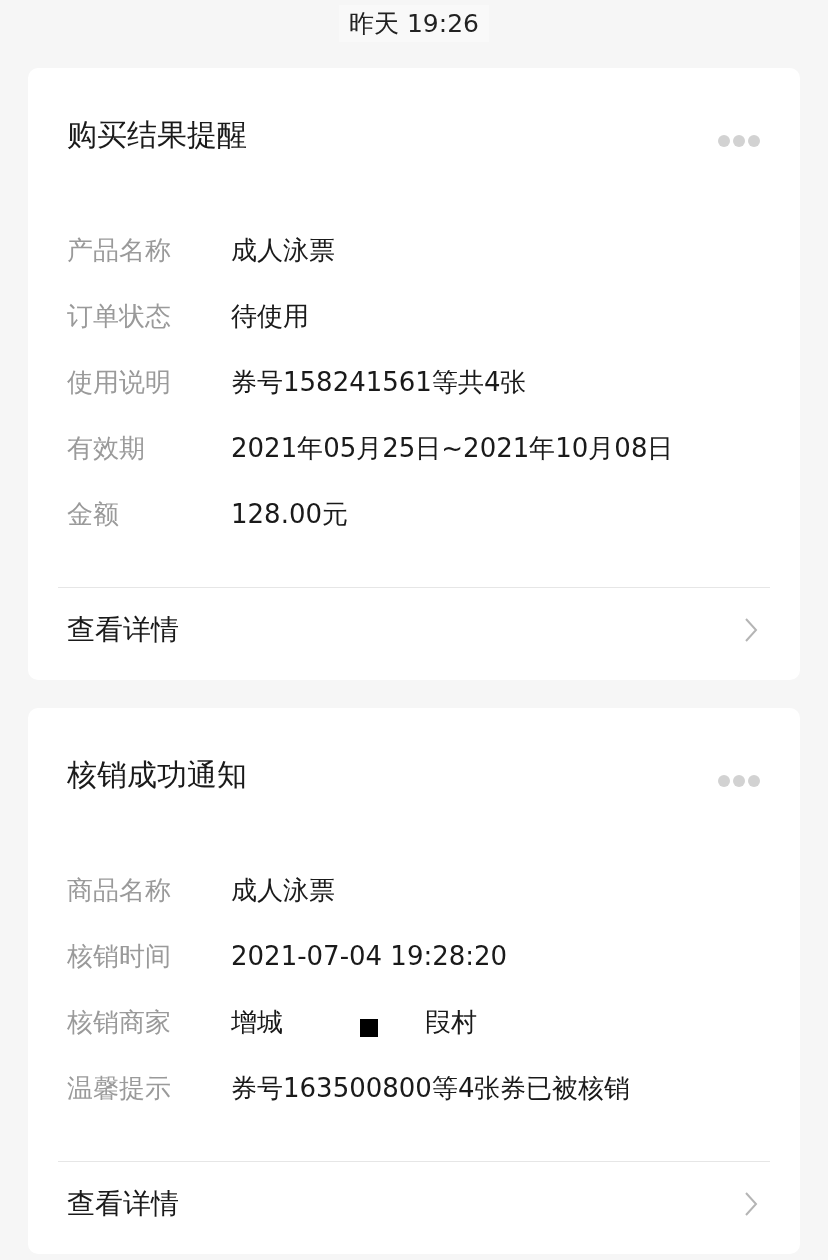 The height and width of the screenshot is (1260, 828). Describe the element at coordinates (270, 316) in the screenshot. I see `field-value: 待使用` at that location.